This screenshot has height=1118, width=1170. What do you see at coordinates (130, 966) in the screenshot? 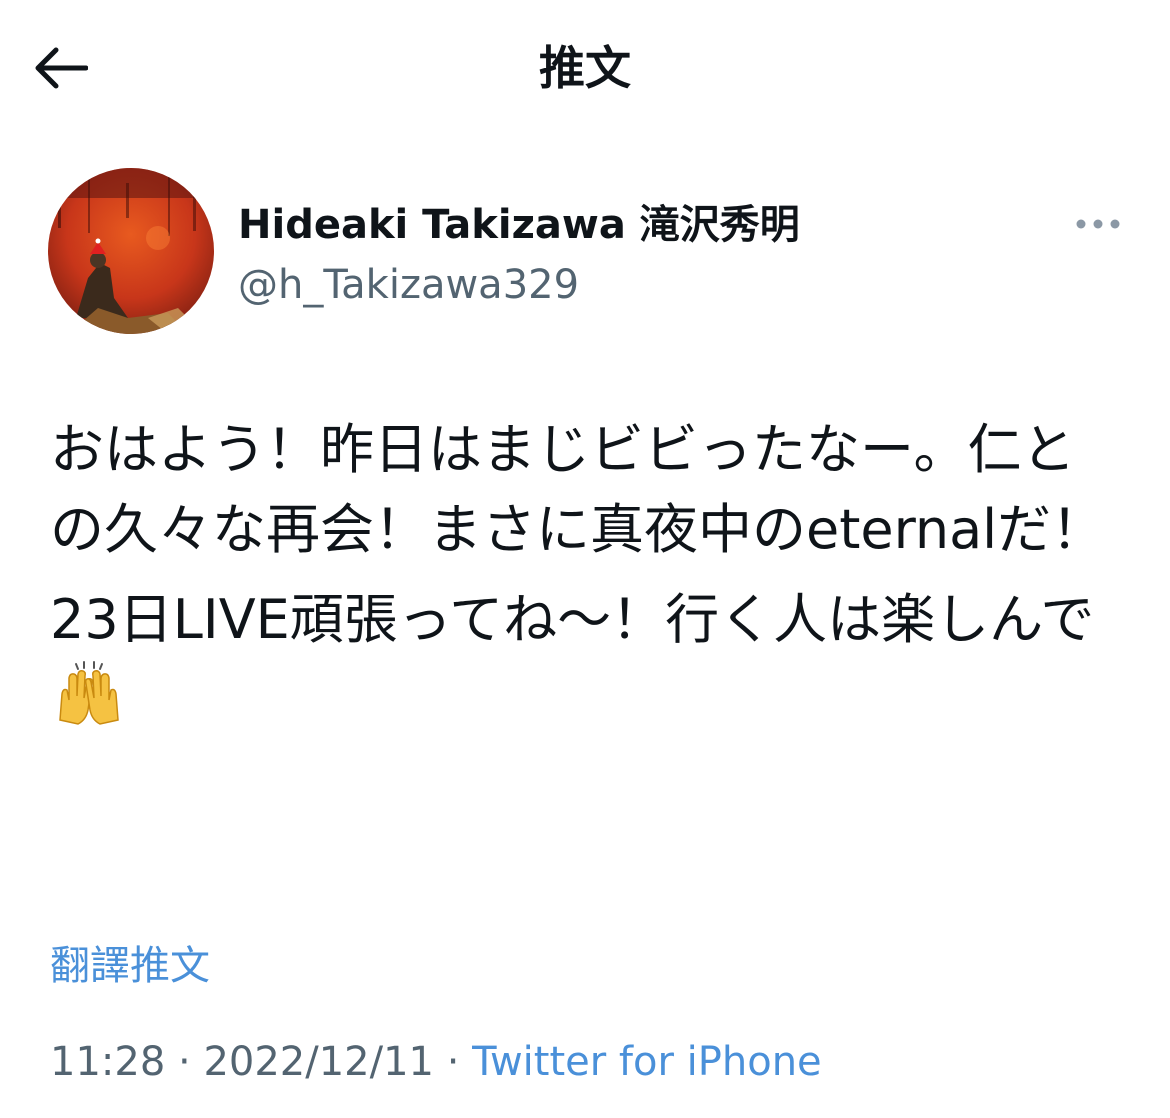
I see `translate-tweet-link: 翻譯推文` at bounding box center [130, 966].